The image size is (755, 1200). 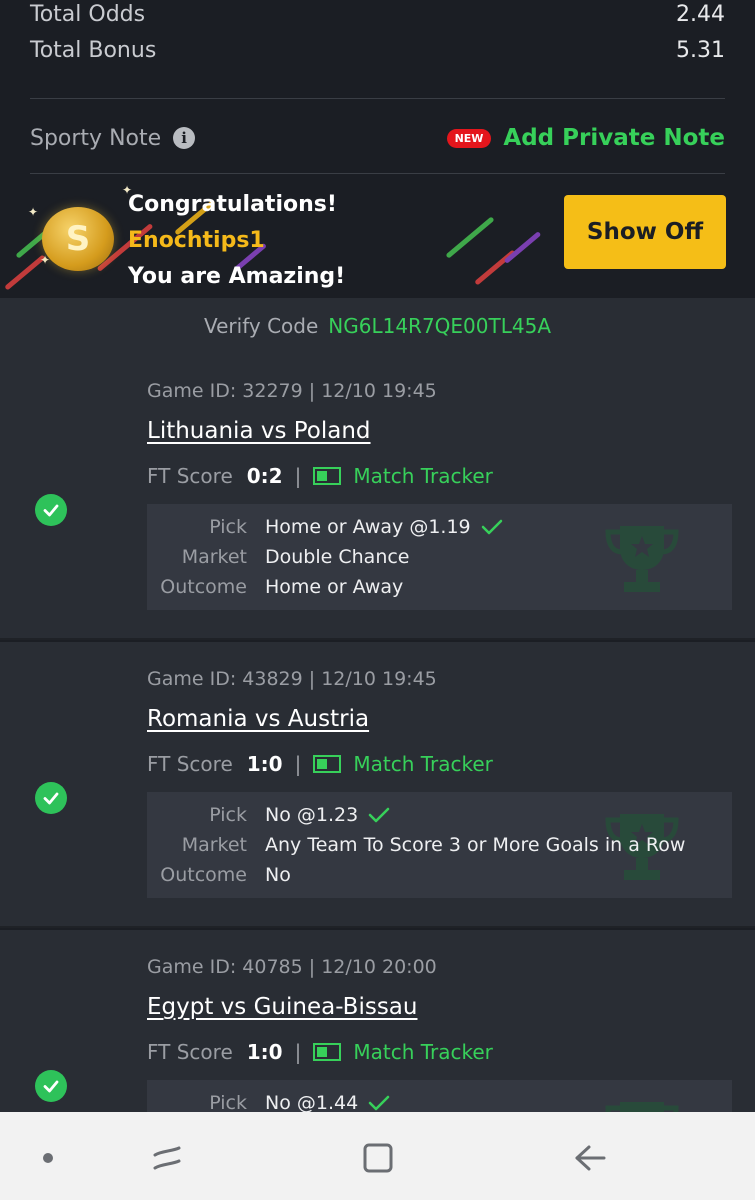 I want to click on match-title-link: Romania vs Austria, so click(x=258, y=719).